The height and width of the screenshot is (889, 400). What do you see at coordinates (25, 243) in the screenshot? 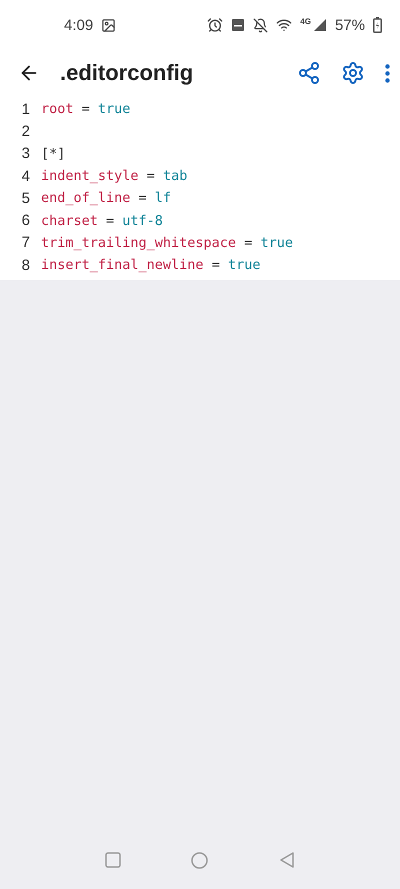
I see `line-number: 7` at bounding box center [25, 243].